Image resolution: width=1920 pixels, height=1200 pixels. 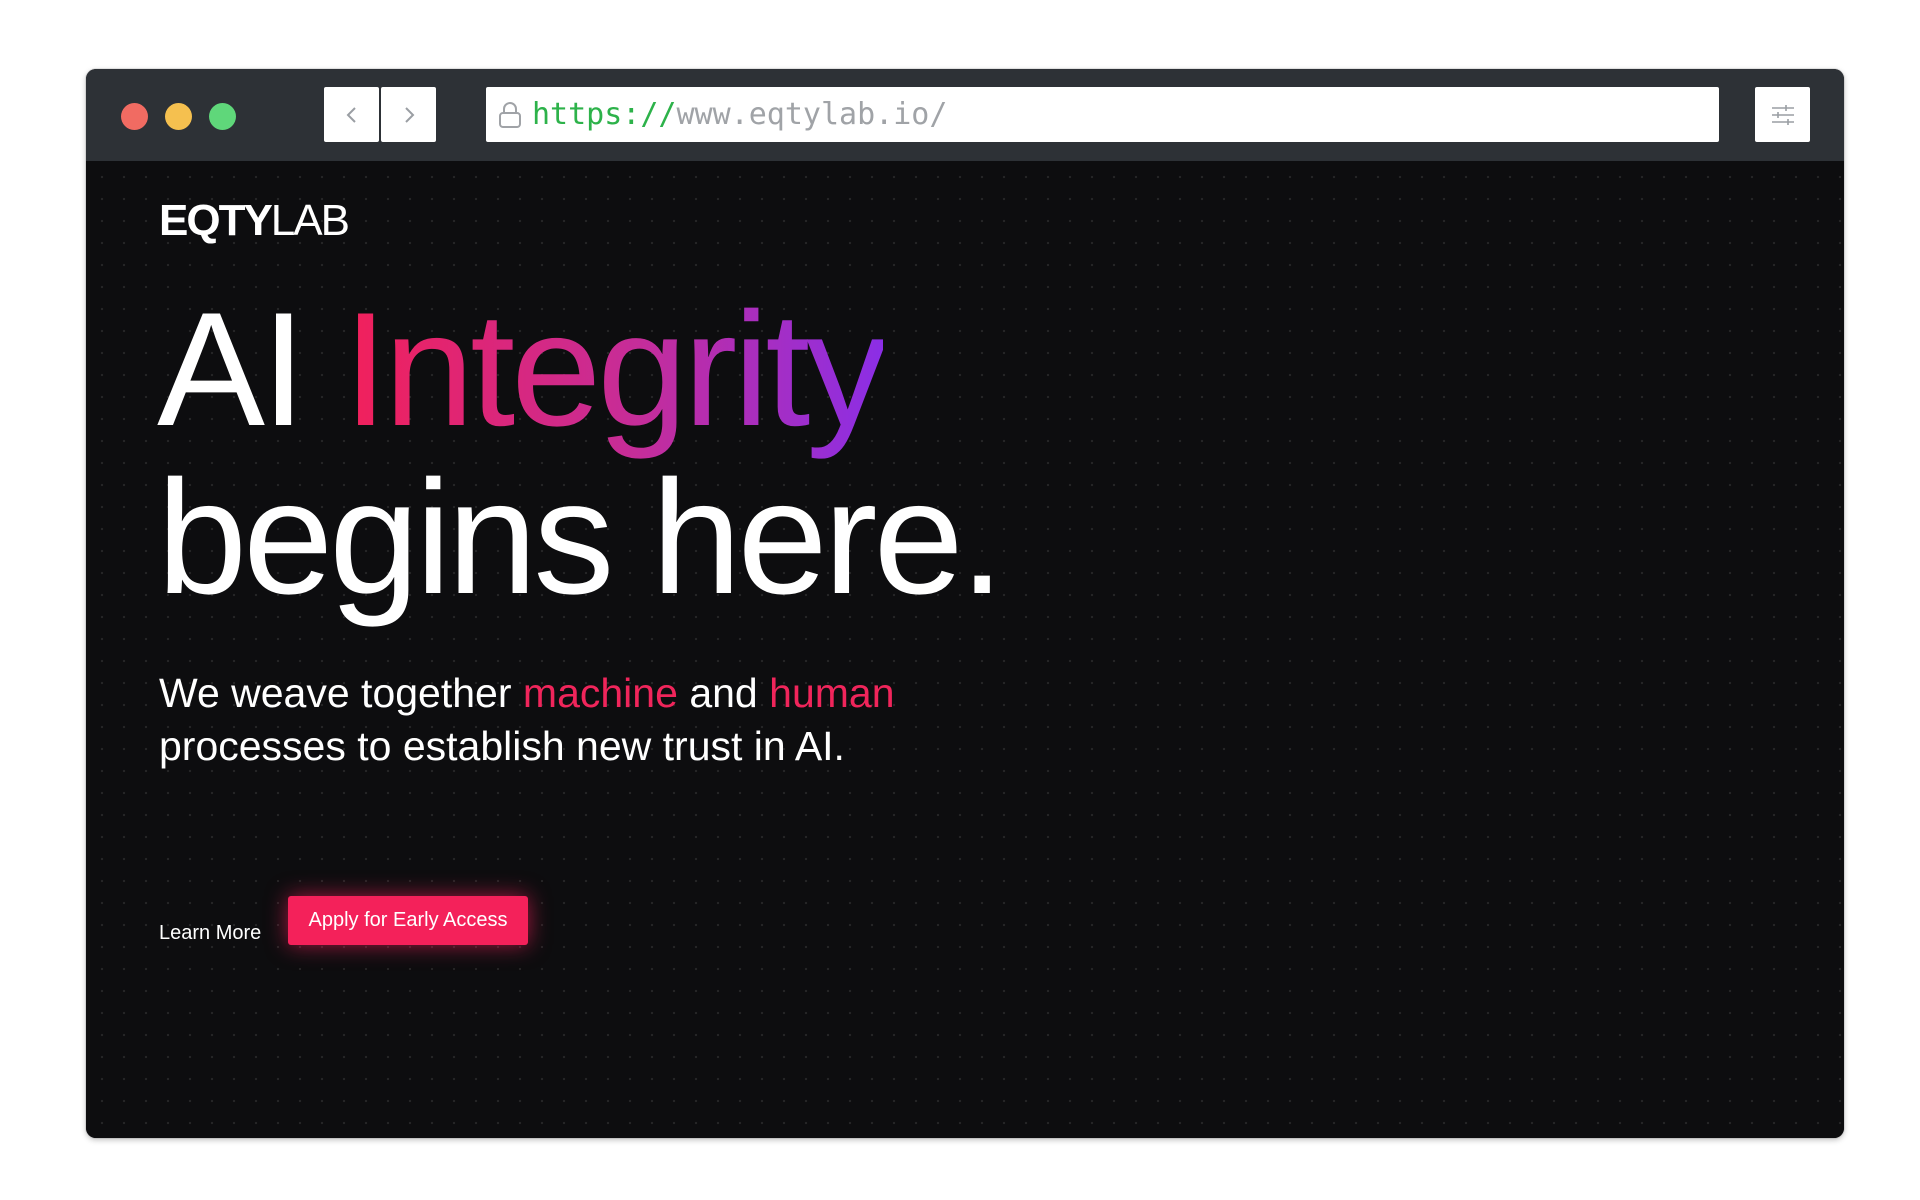 I want to click on subtitle-part1: We weave together, so click(x=335, y=693).